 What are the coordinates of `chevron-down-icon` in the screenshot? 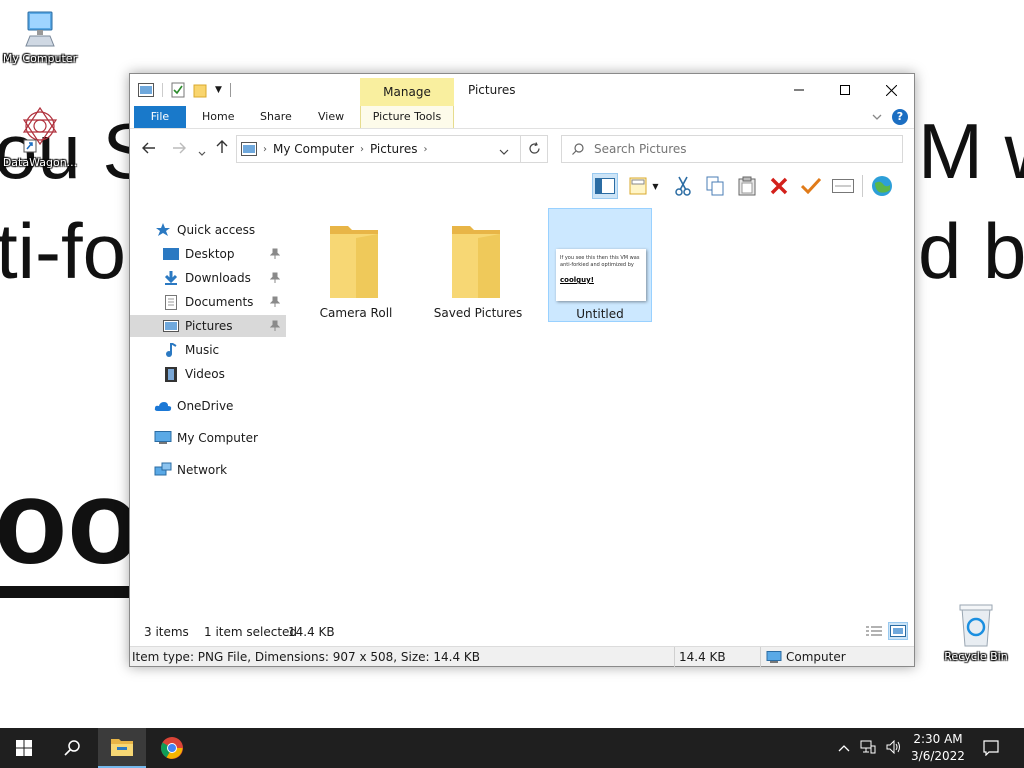 It's located at (504, 152).